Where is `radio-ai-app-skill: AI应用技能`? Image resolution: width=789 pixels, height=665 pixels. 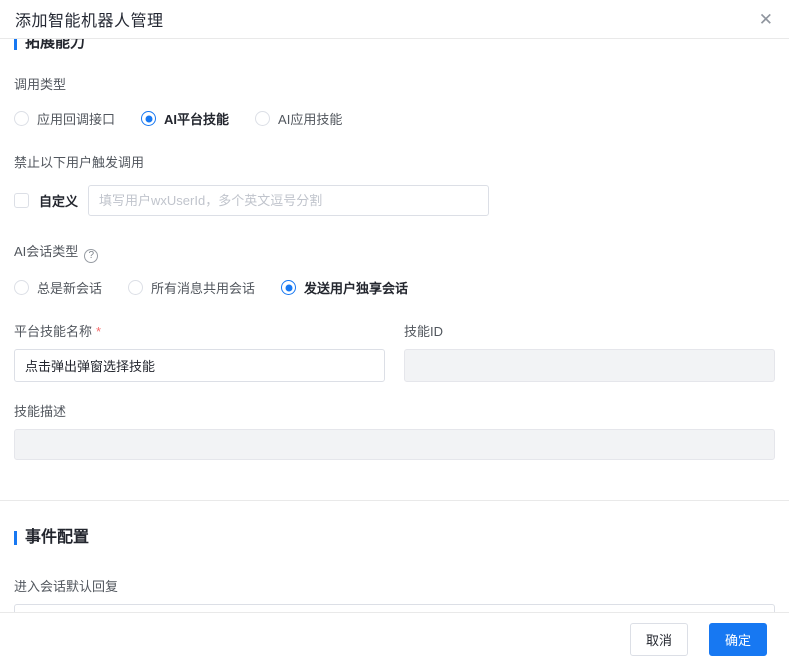
radio-ai-app-skill: AI应用技能 is located at coordinates (298, 118).